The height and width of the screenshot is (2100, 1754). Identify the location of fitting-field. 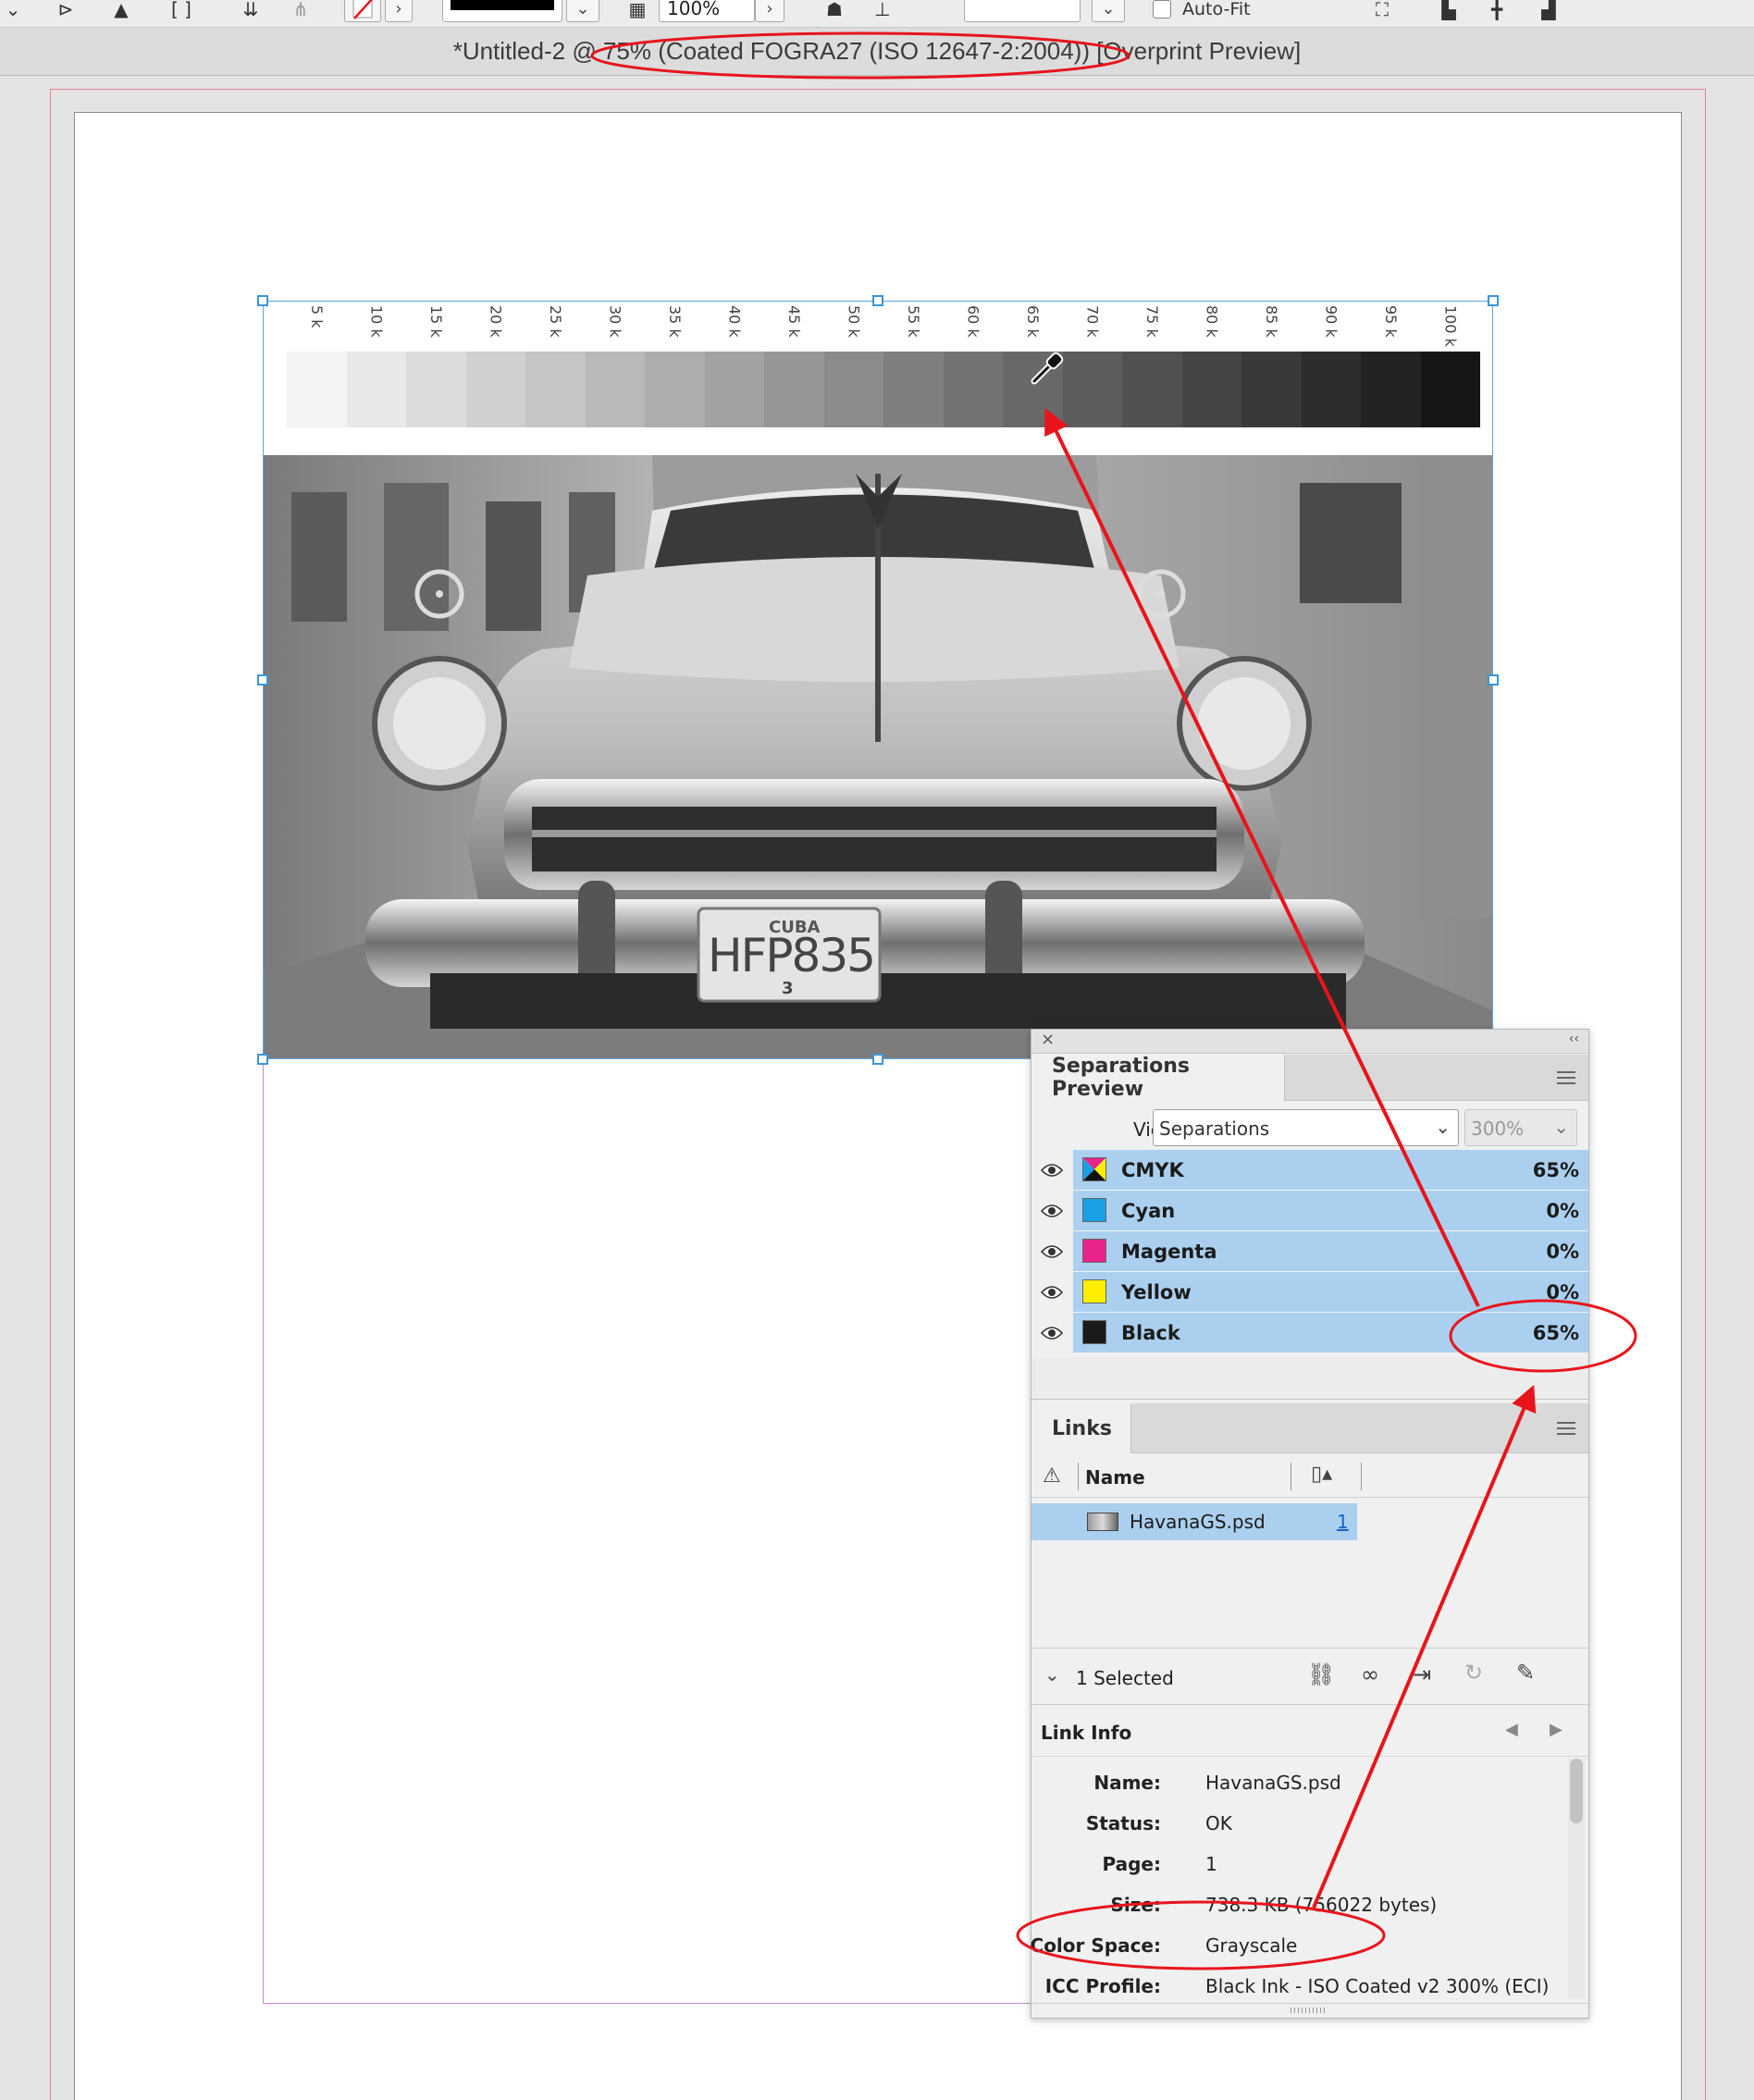
(1022, 11).